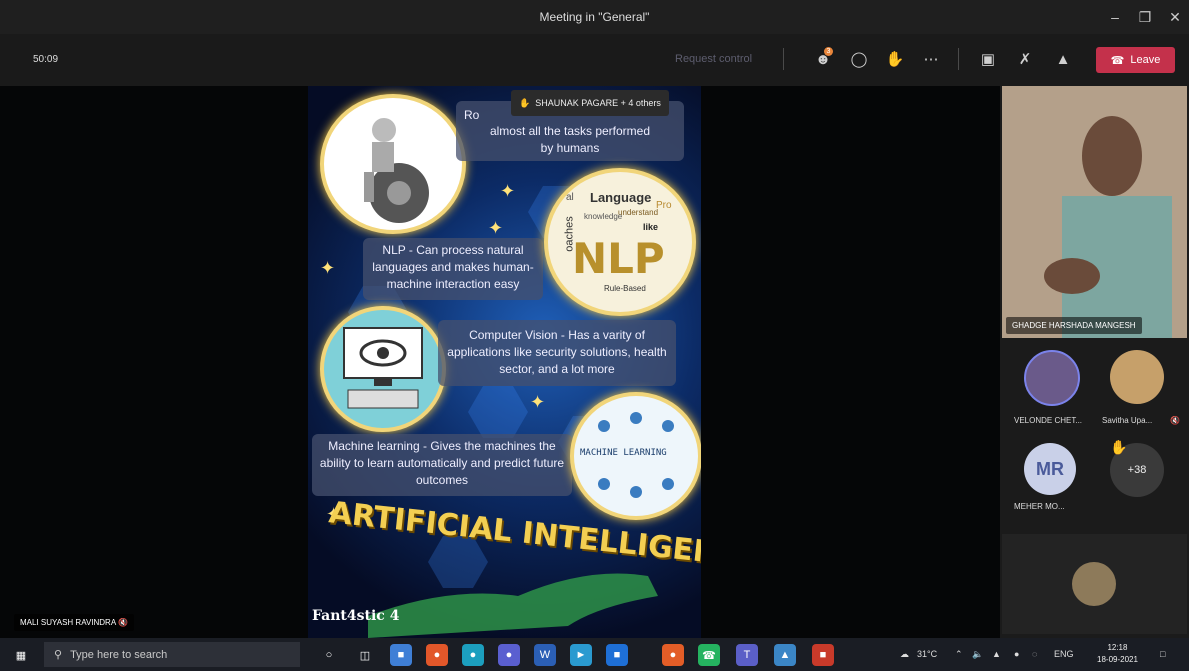 Image resolution: width=1189 pixels, height=671 pixels. I want to click on raise-hand-button: ✋, so click(895, 59).